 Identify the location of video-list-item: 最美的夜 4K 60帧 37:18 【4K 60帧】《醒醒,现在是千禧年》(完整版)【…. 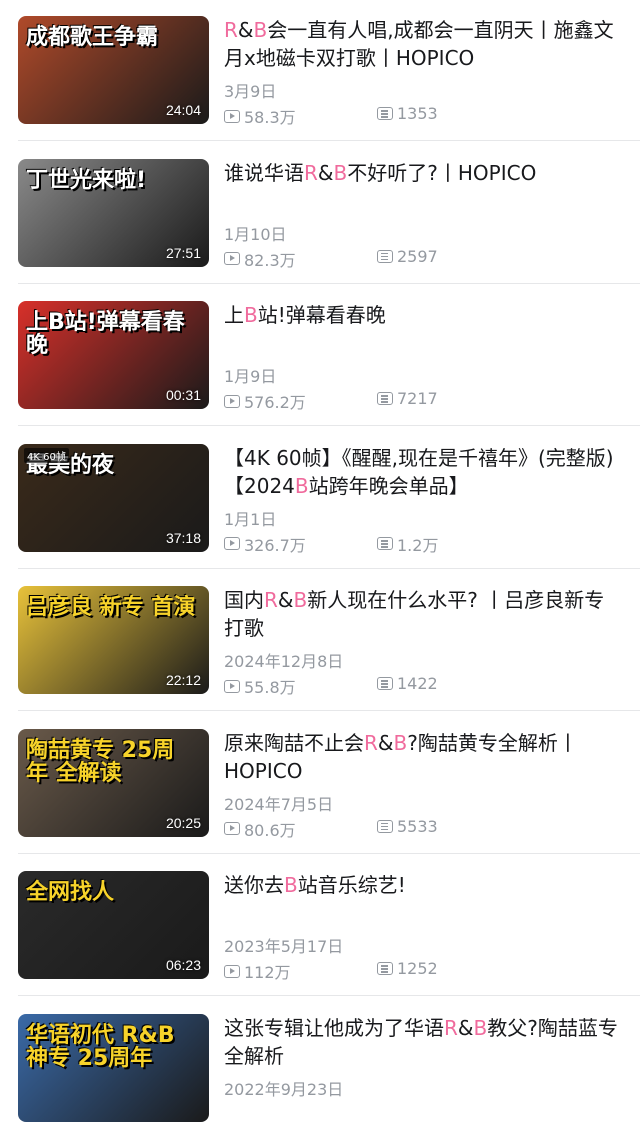
(320, 499).